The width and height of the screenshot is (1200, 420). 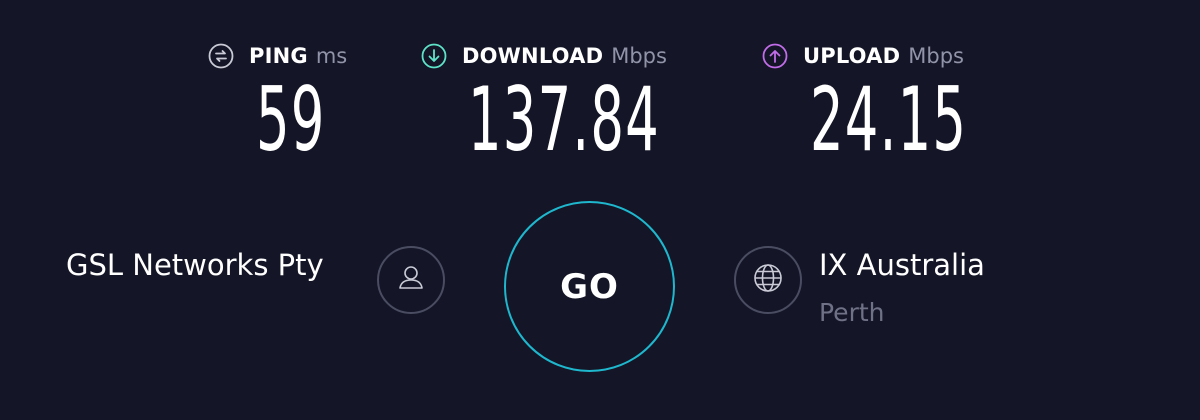 What do you see at coordinates (639, 56) in the screenshot?
I see `download-unit: Mbps` at bounding box center [639, 56].